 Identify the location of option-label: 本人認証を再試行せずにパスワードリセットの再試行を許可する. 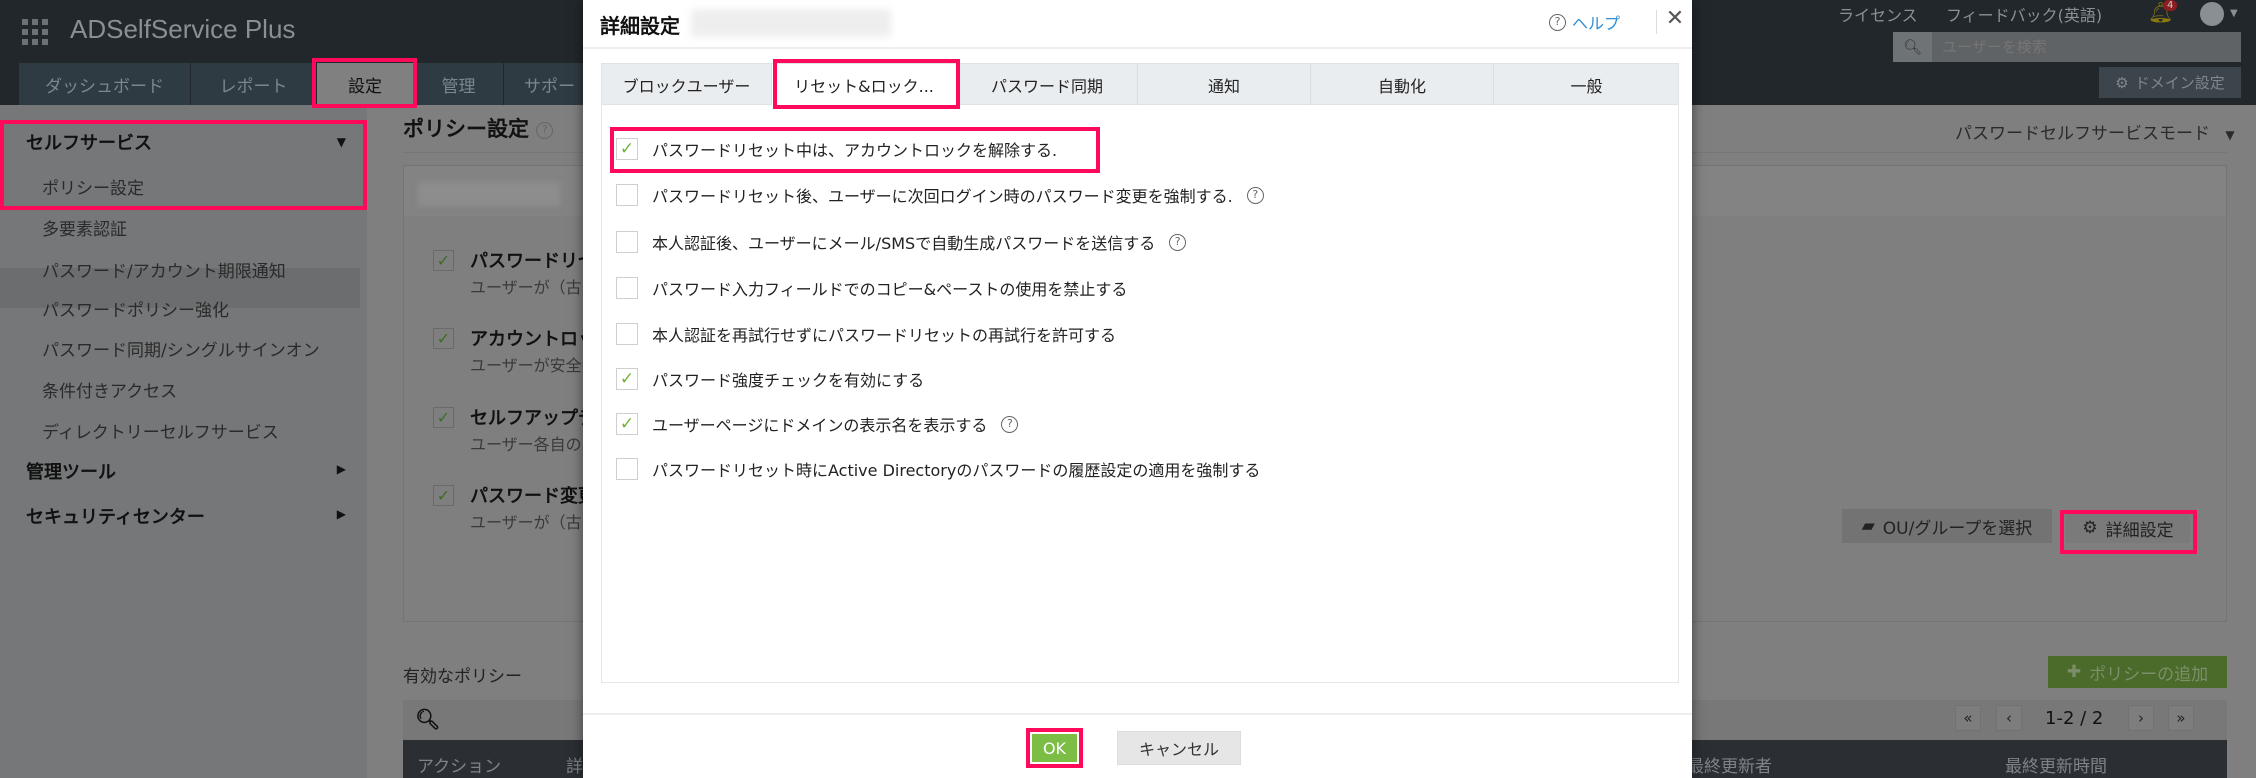
(884, 335).